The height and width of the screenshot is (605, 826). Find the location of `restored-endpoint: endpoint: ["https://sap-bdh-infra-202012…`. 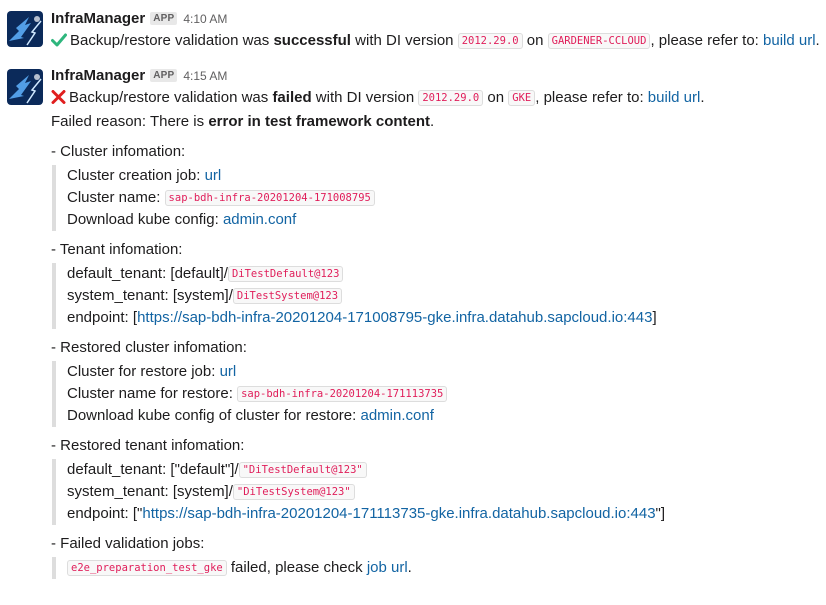

restored-endpoint: endpoint: ["https://sap-bdh-infra-202012… is located at coordinates (366, 513).